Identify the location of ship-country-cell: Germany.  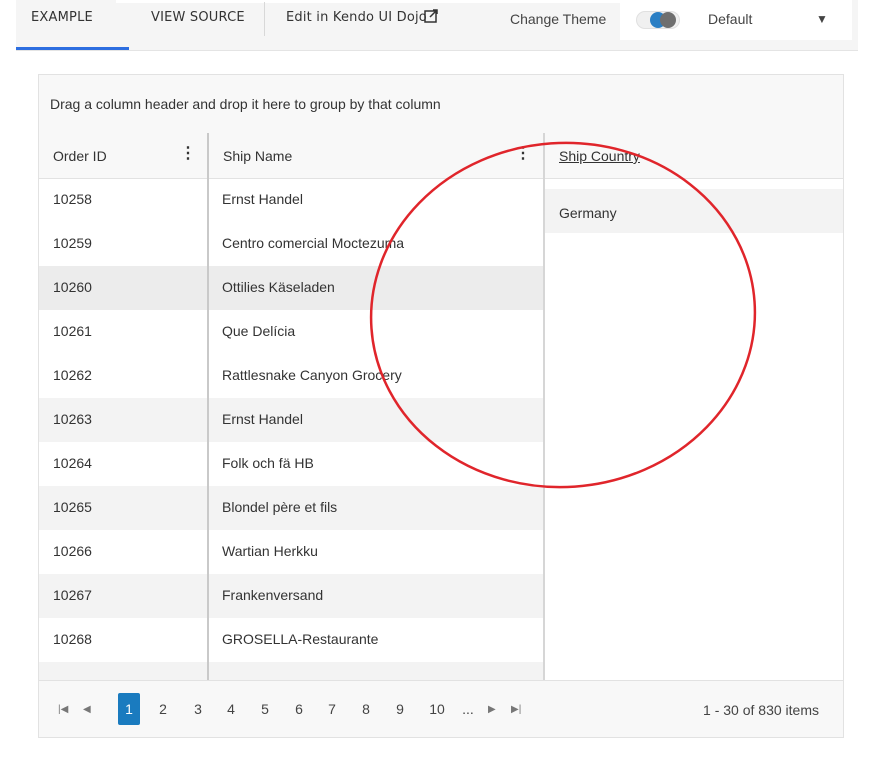
(694, 211).